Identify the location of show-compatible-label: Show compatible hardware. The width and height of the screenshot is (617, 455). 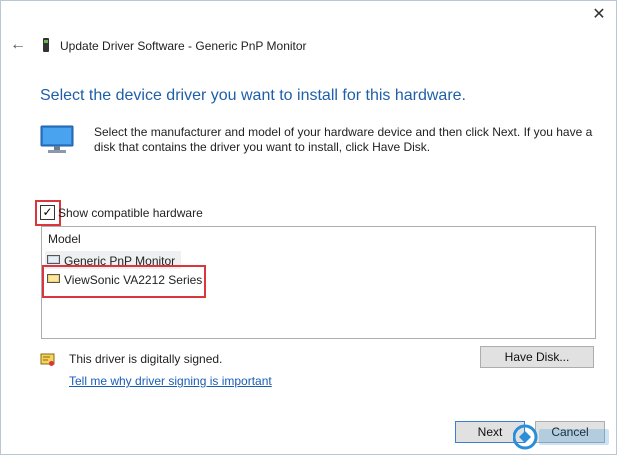
(130, 213).